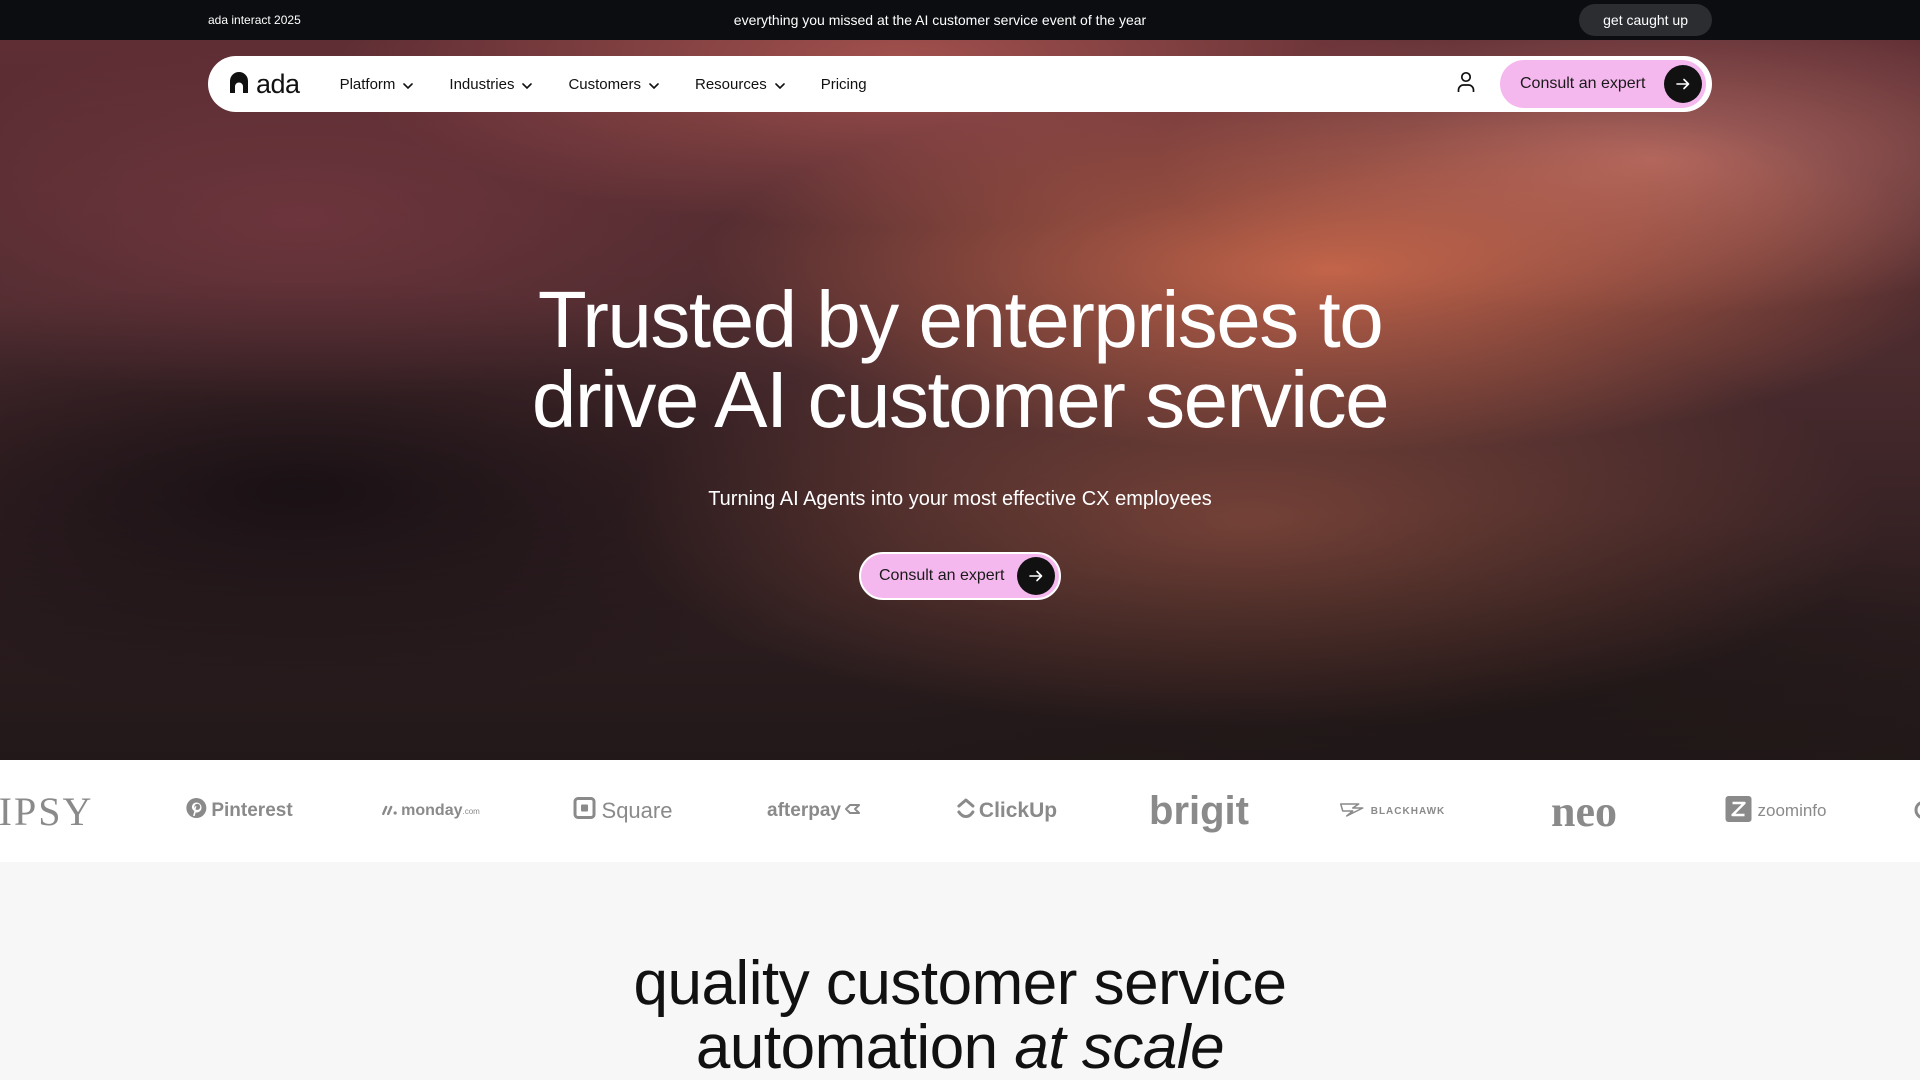 The image size is (1920, 1080). I want to click on monday-icon, so click(389, 811).